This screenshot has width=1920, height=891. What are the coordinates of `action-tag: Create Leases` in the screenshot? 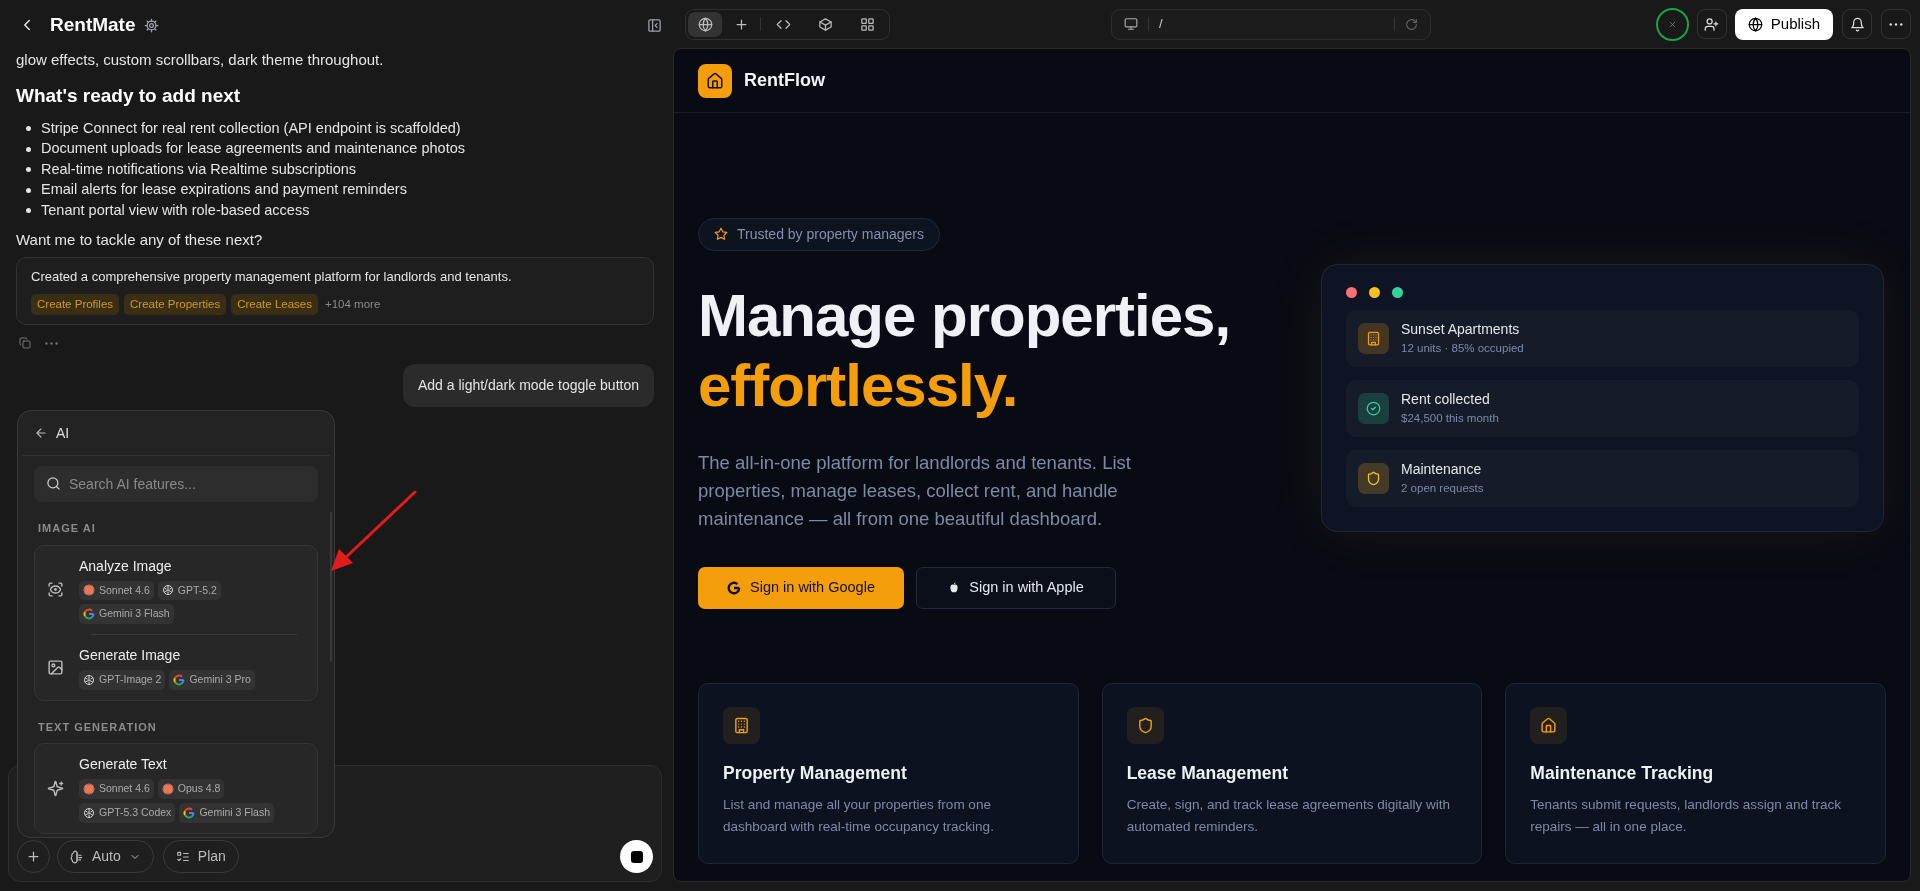 It's located at (274, 305).